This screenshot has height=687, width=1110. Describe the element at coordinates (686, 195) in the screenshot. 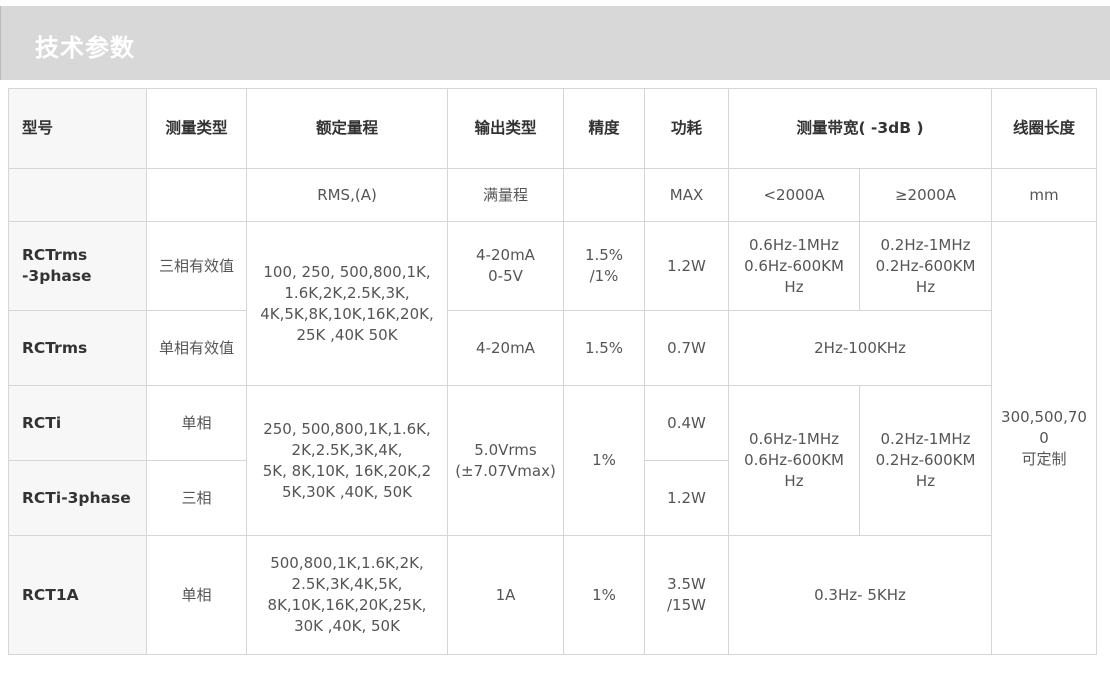

I see `units-power: MAX` at that location.